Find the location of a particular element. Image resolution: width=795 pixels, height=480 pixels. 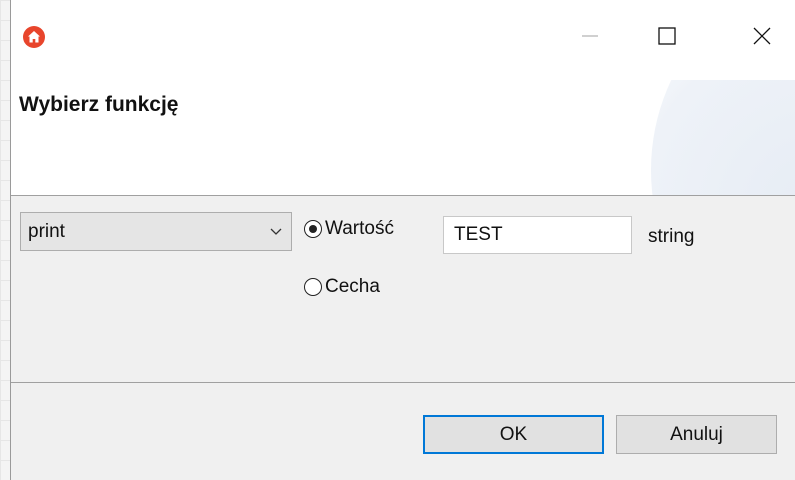

header-decoration is located at coordinates (723, 137).